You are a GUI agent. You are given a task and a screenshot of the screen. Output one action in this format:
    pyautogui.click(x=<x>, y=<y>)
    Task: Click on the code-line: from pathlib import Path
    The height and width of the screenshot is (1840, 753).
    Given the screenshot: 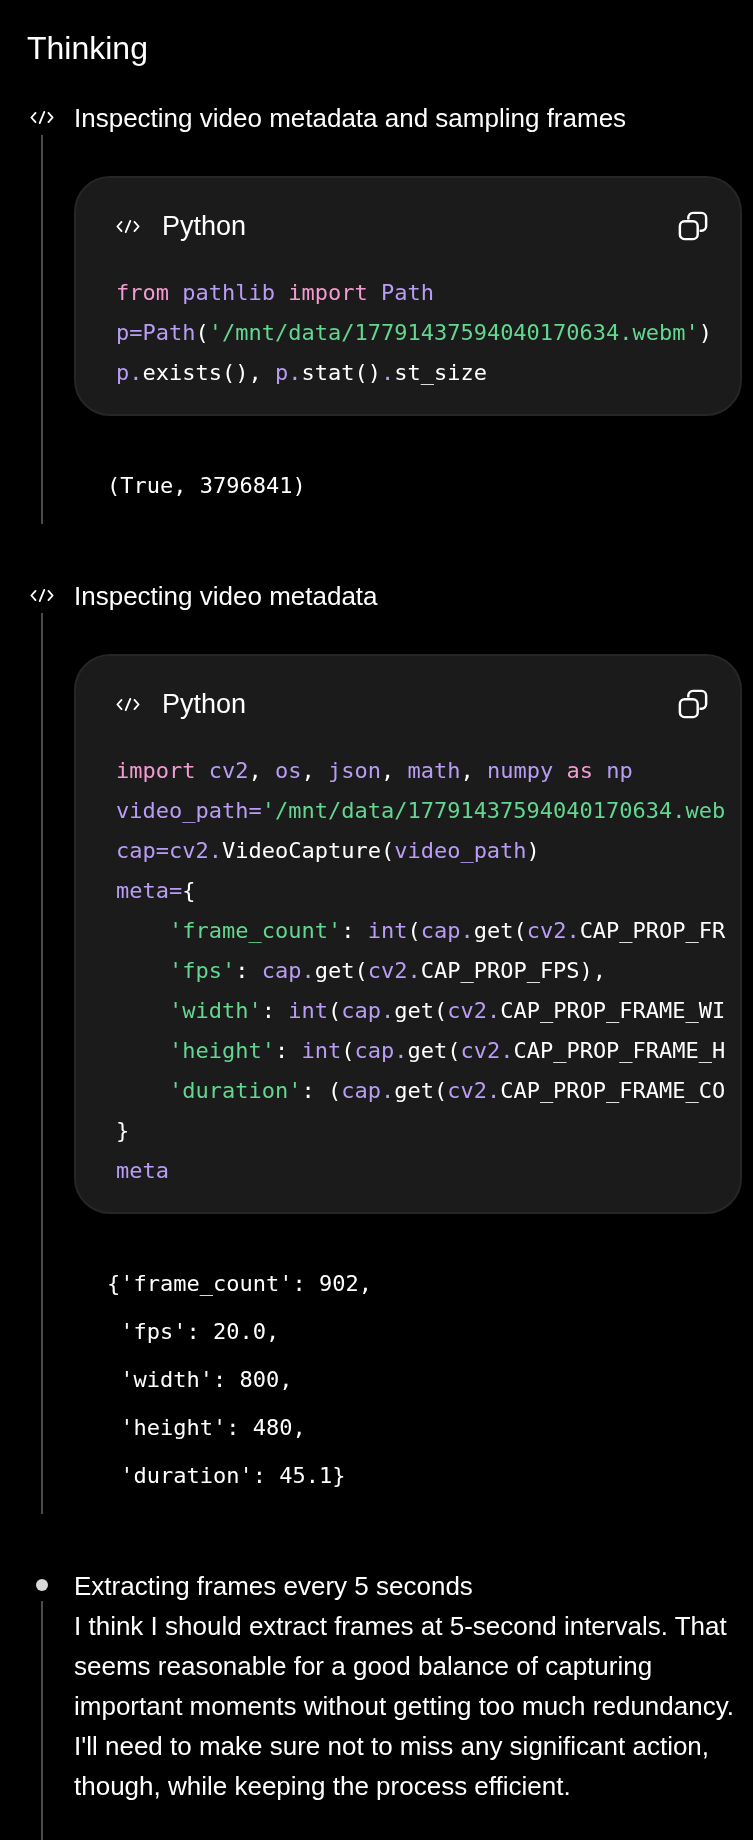 What is the action you would take?
    pyautogui.click(x=275, y=293)
    